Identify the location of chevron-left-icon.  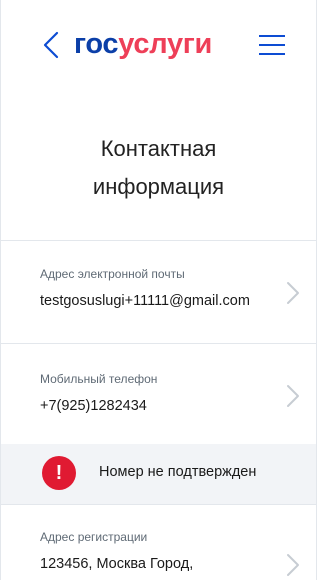
(51, 45).